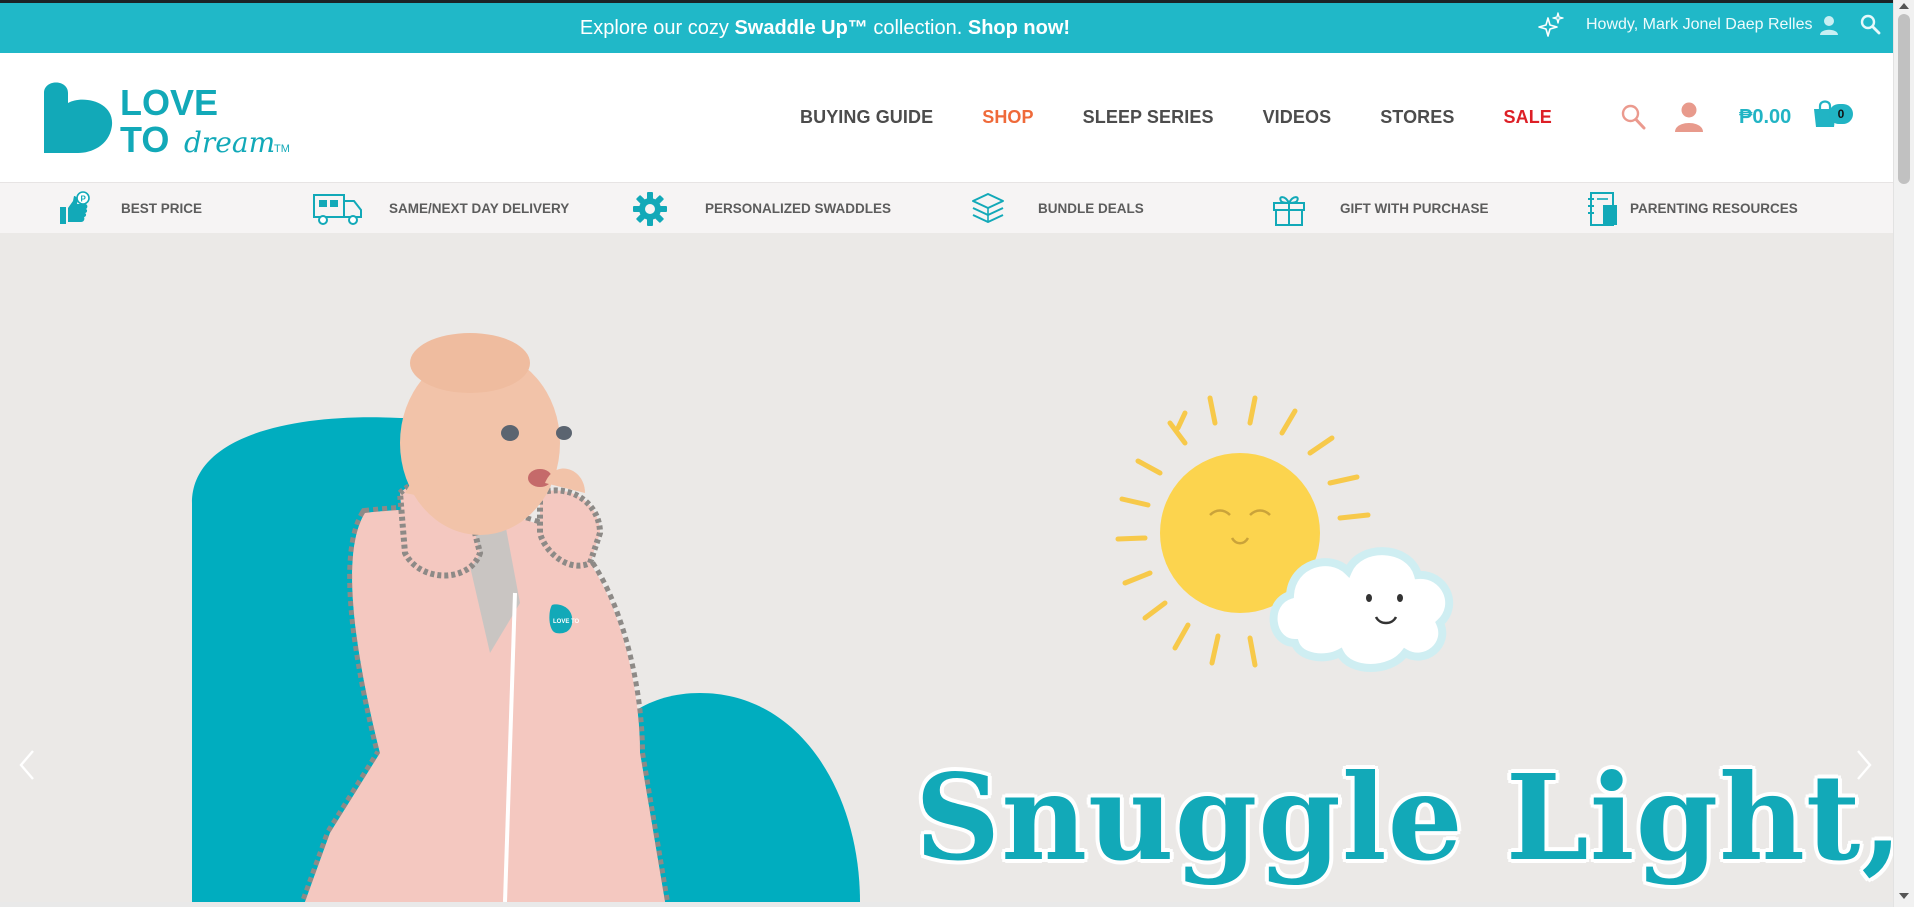 The width and height of the screenshot is (1914, 907). I want to click on cloud-illustration, so click(1361, 609).